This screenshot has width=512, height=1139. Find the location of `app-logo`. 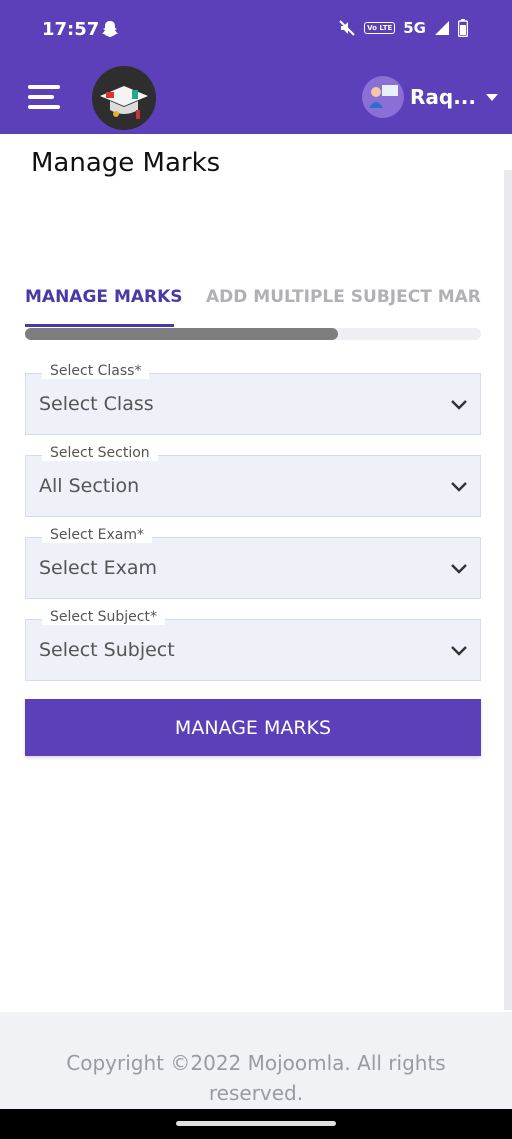

app-logo is located at coordinates (124, 98).